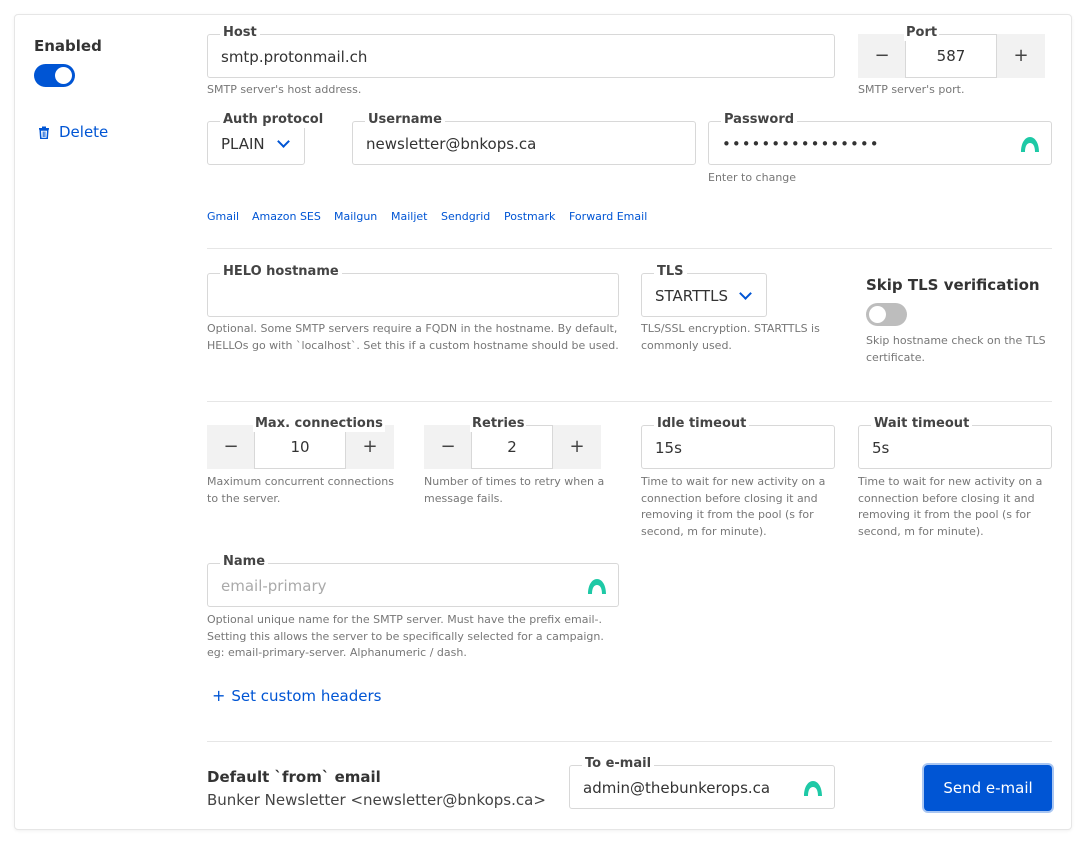  I want to click on provider-link-amazon-ses: Amazon SES, so click(286, 216).